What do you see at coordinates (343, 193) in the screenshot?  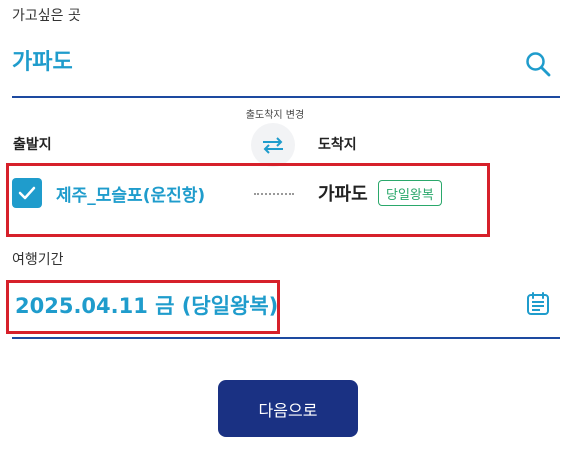 I see `arrival-value: 가파도` at bounding box center [343, 193].